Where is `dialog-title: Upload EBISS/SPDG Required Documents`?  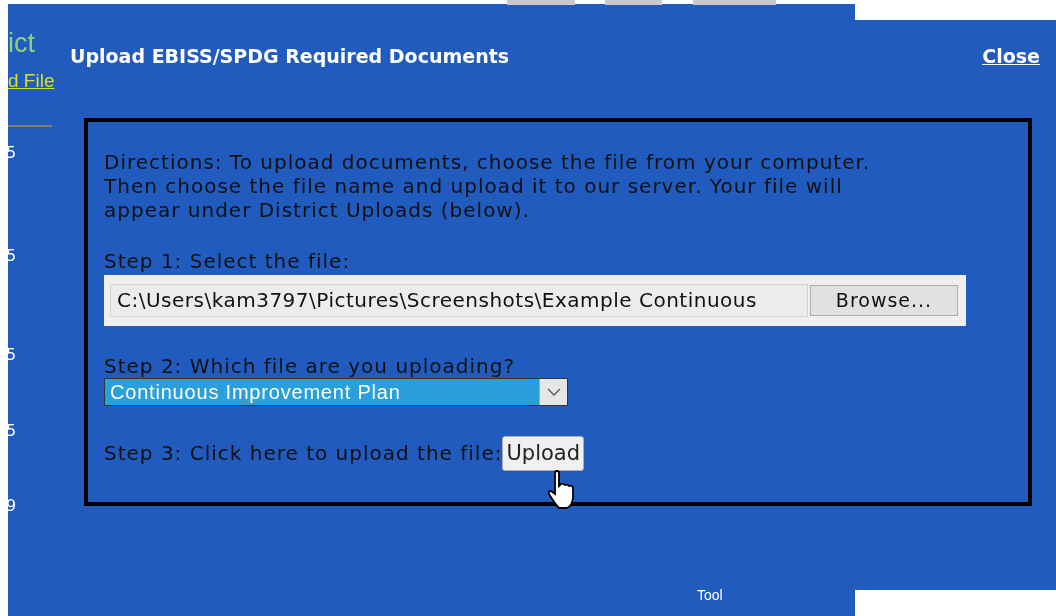
dialog-title: Upload EBISS/SPDG Required Documents is located at coordinates (290, 56).